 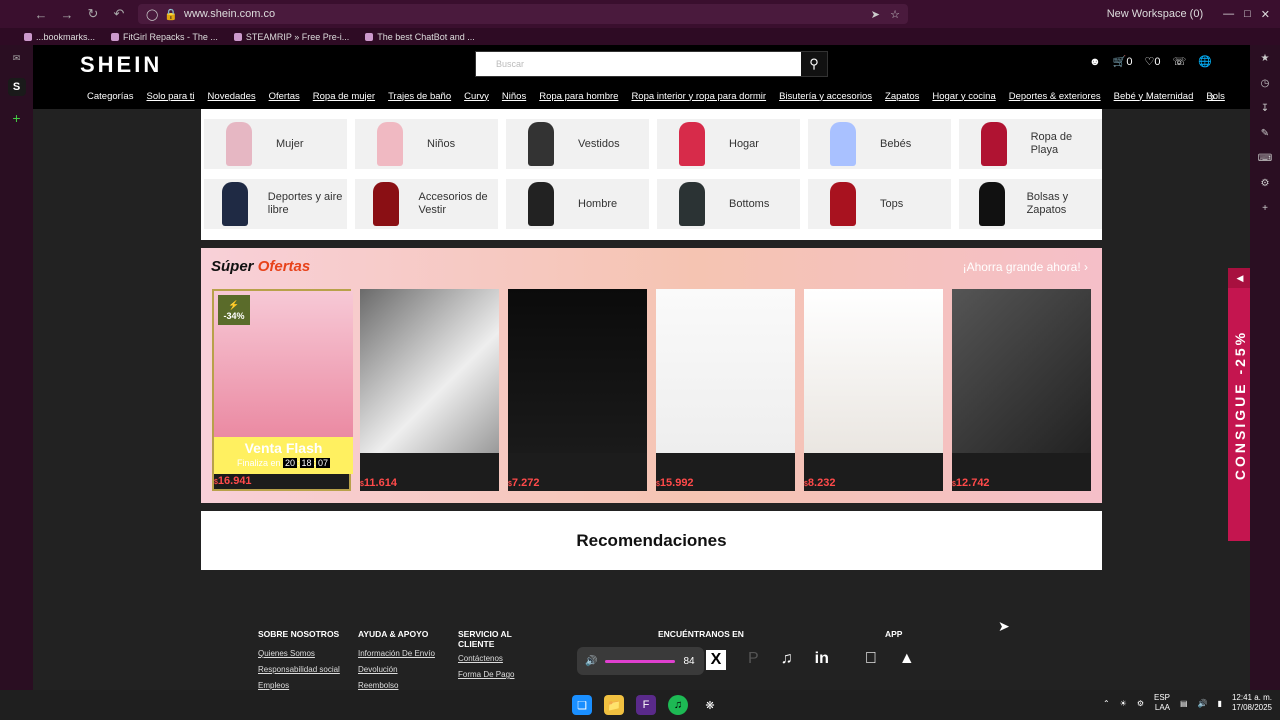 What do you see at coordinates (907, 660) in the screenshot?
I see `android-icon: ▲` at bounding box center [907, 660].